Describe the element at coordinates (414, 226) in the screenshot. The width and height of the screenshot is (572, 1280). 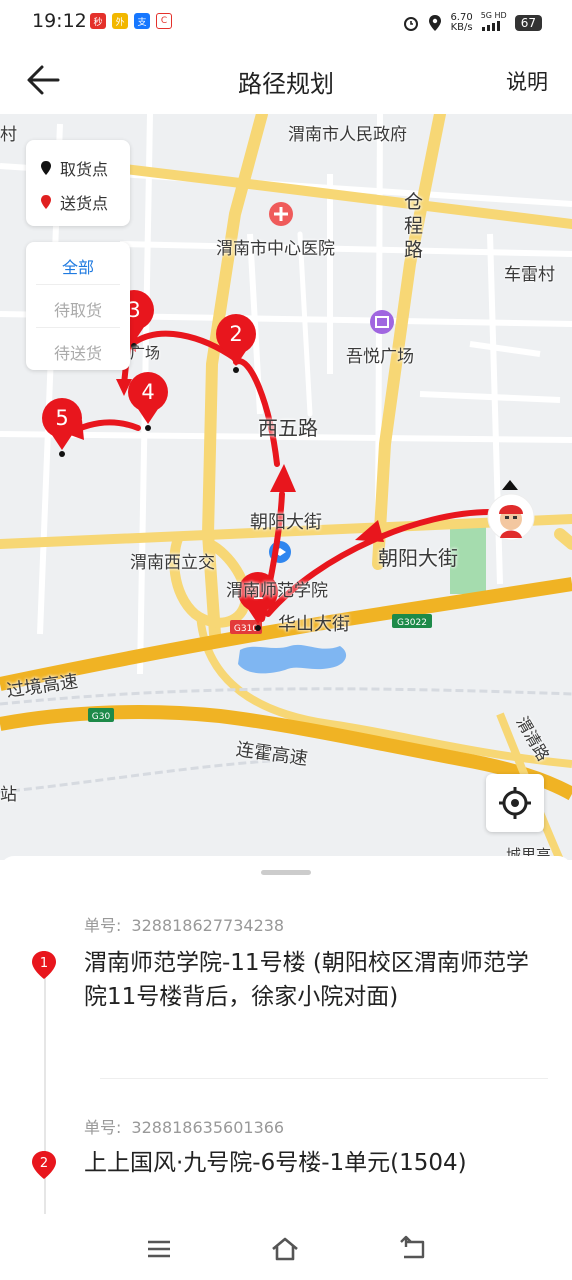
I see `map-label: 仓程路` at that location.